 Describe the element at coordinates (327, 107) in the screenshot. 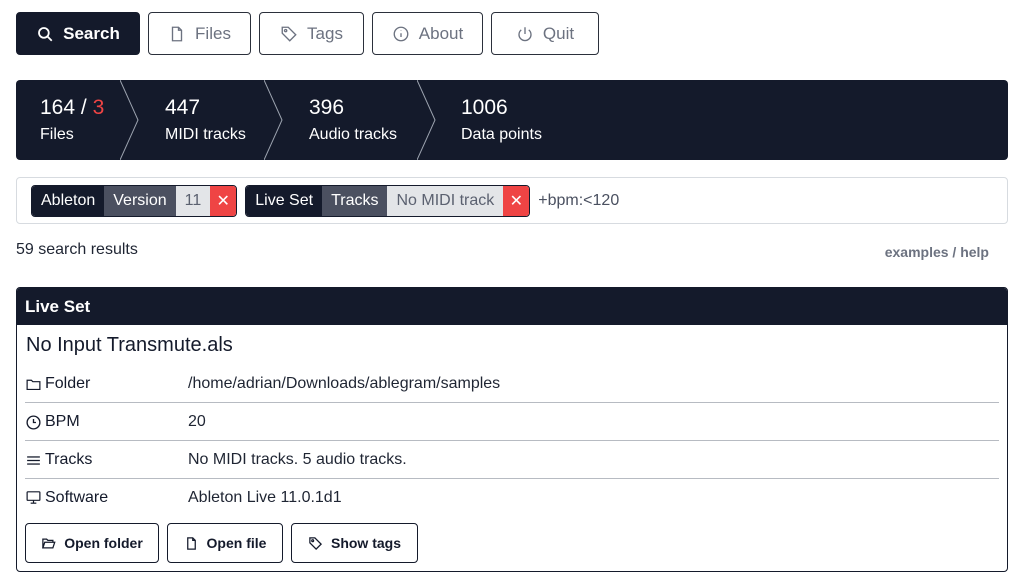

I see `audio-count: 396` at that location.